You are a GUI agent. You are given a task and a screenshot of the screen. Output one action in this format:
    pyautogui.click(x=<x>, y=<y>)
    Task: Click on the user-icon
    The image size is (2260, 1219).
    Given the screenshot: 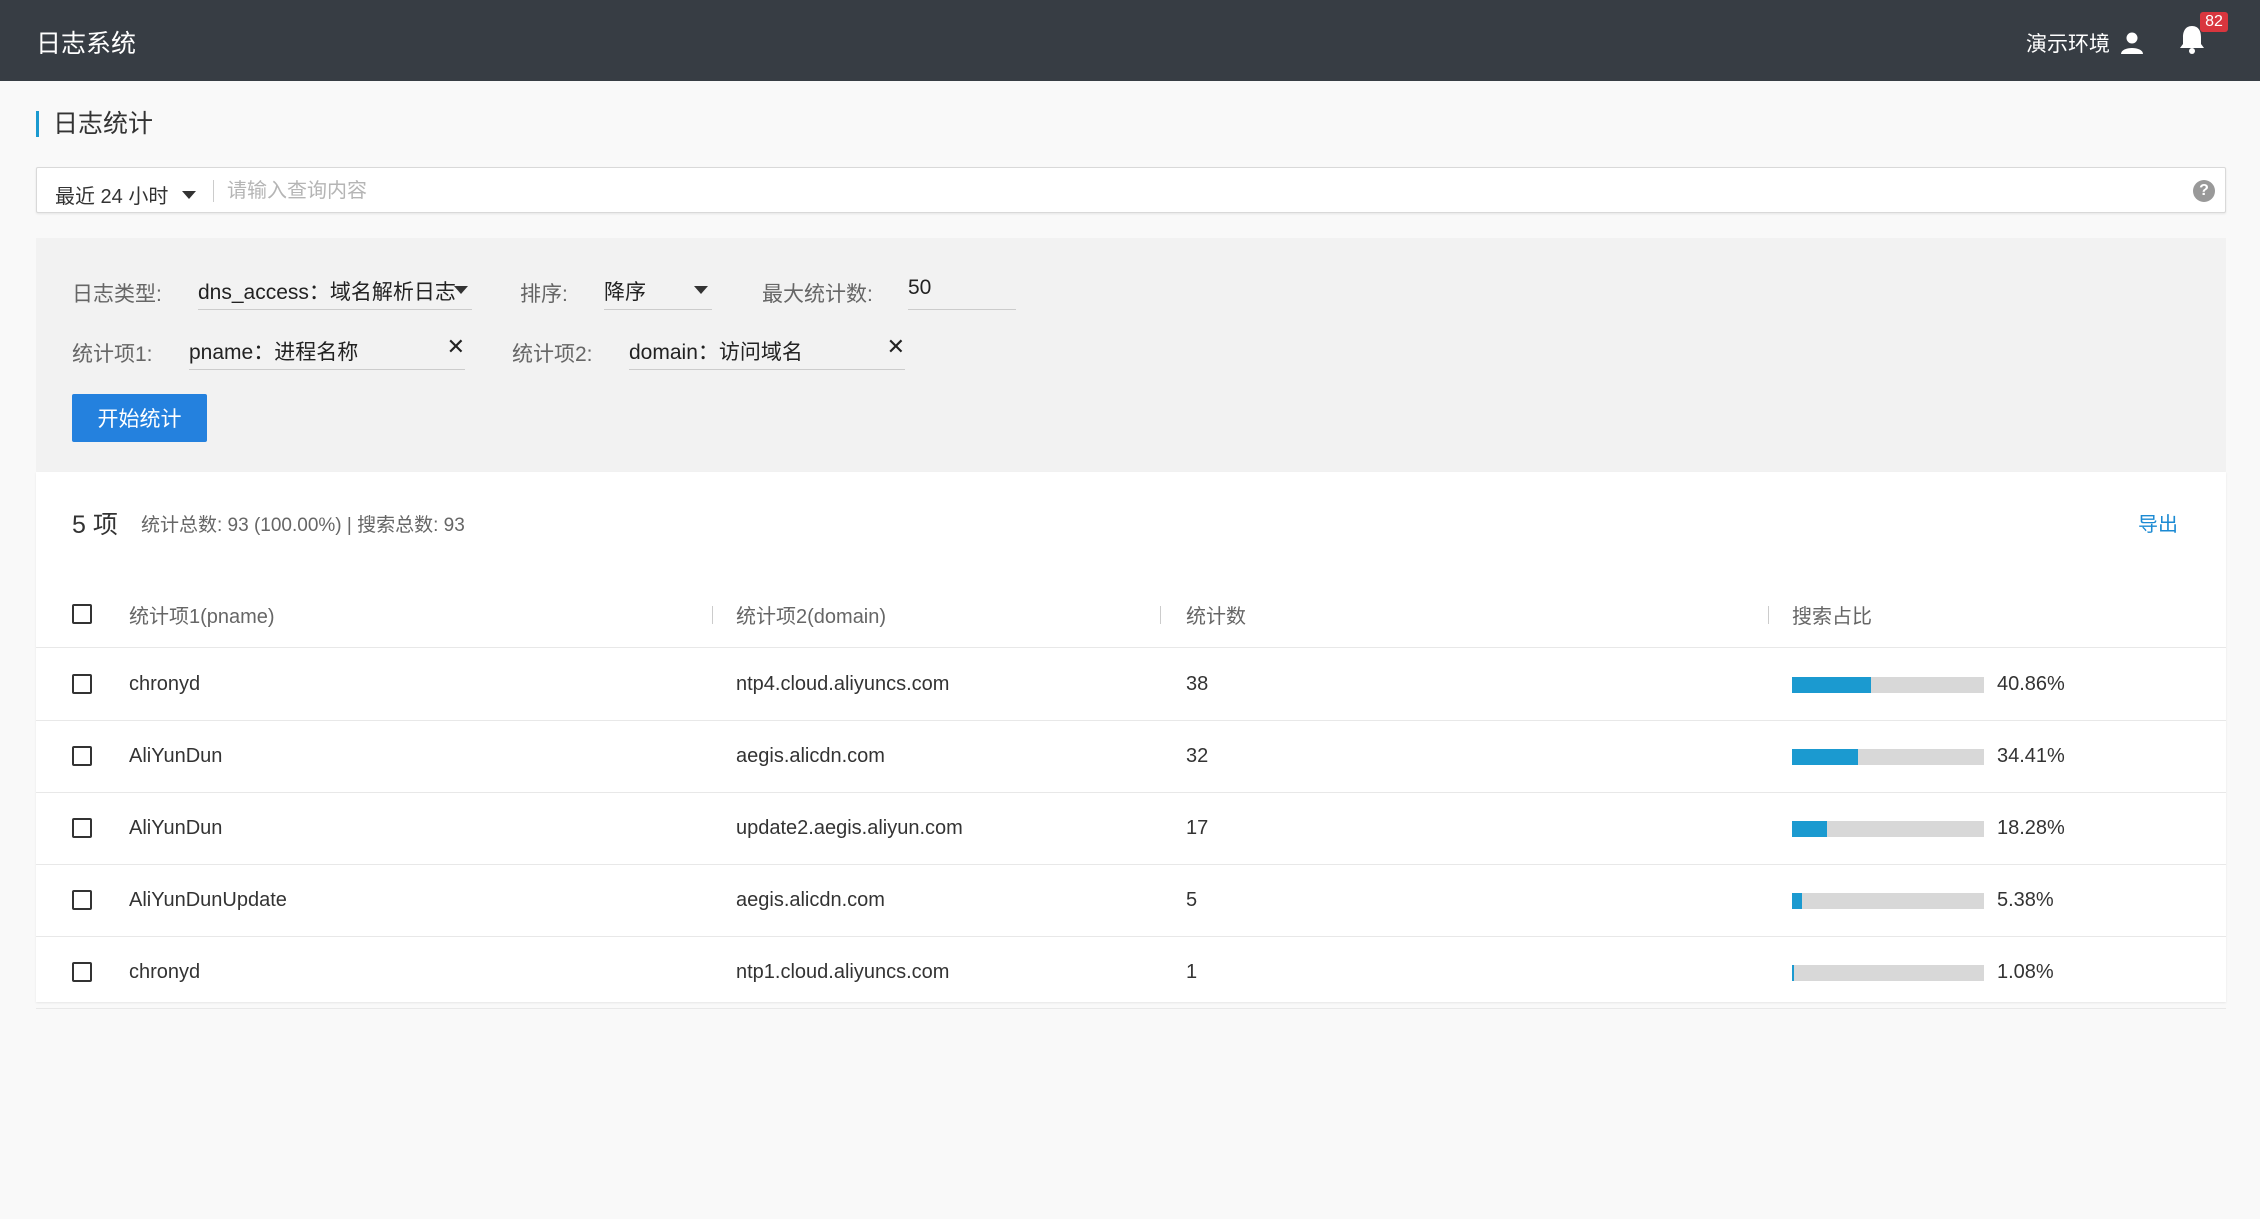 What is the action you would take?
    pyautogui.click(x=2132, y=43)
    